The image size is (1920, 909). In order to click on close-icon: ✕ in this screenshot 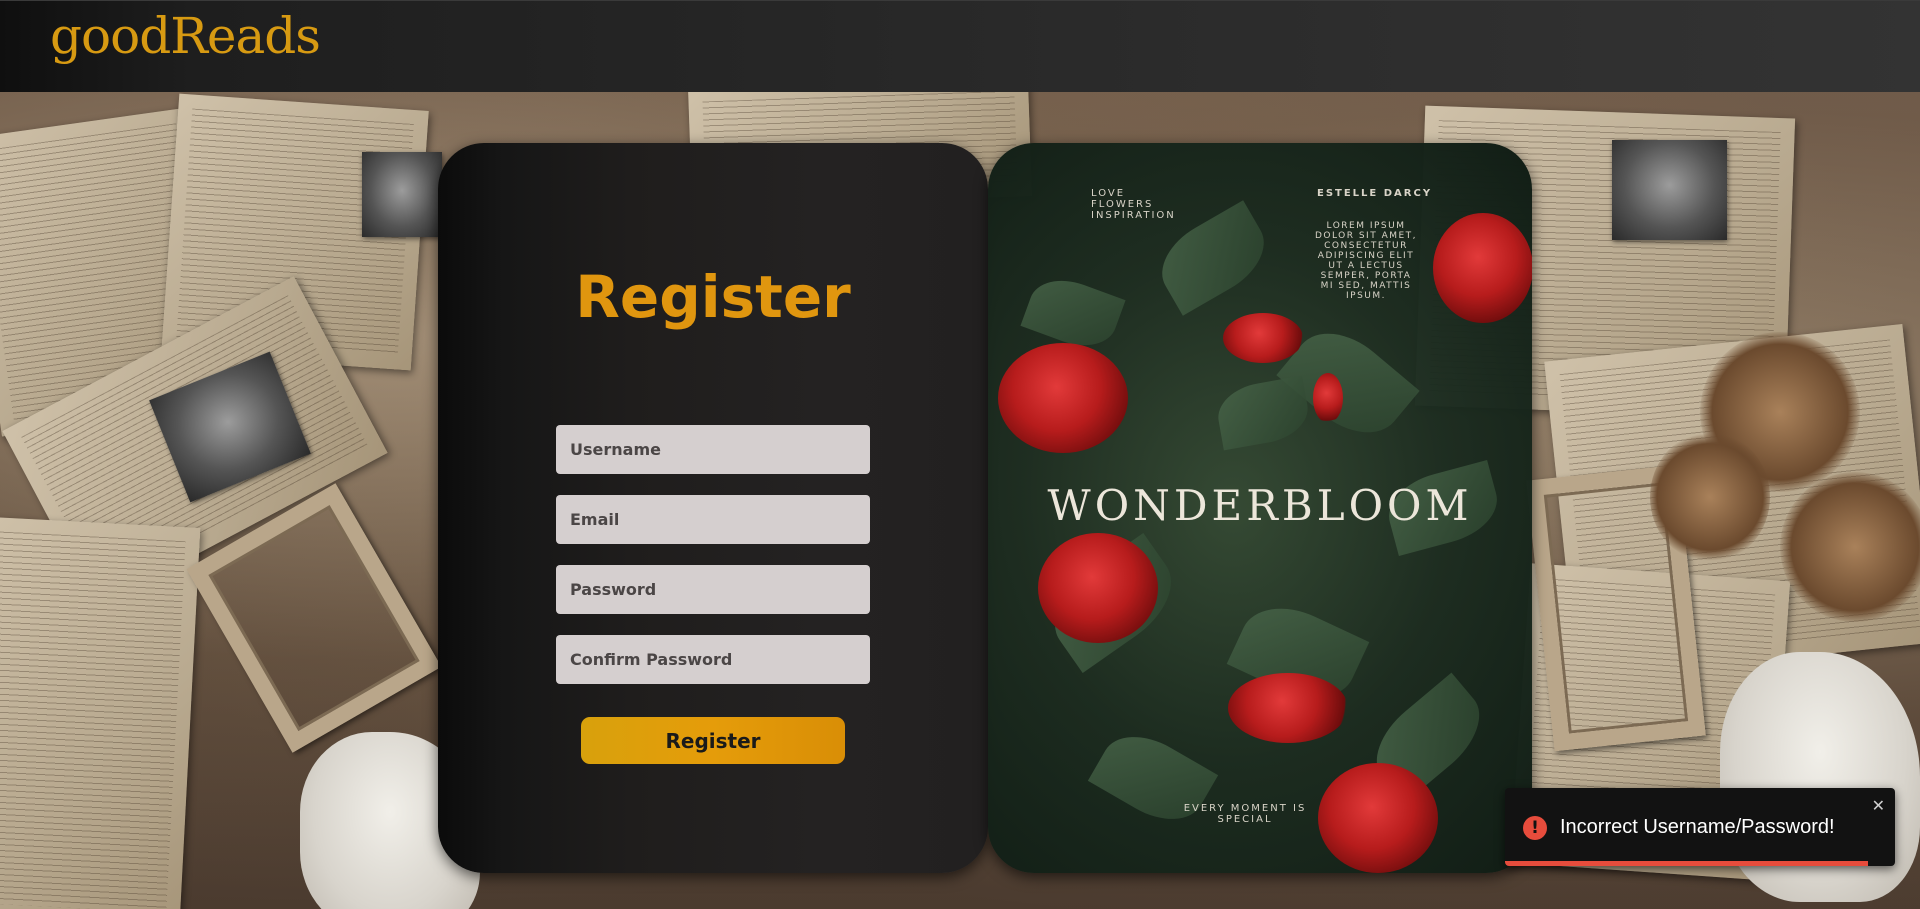, I will do `click(1878, 805)`.